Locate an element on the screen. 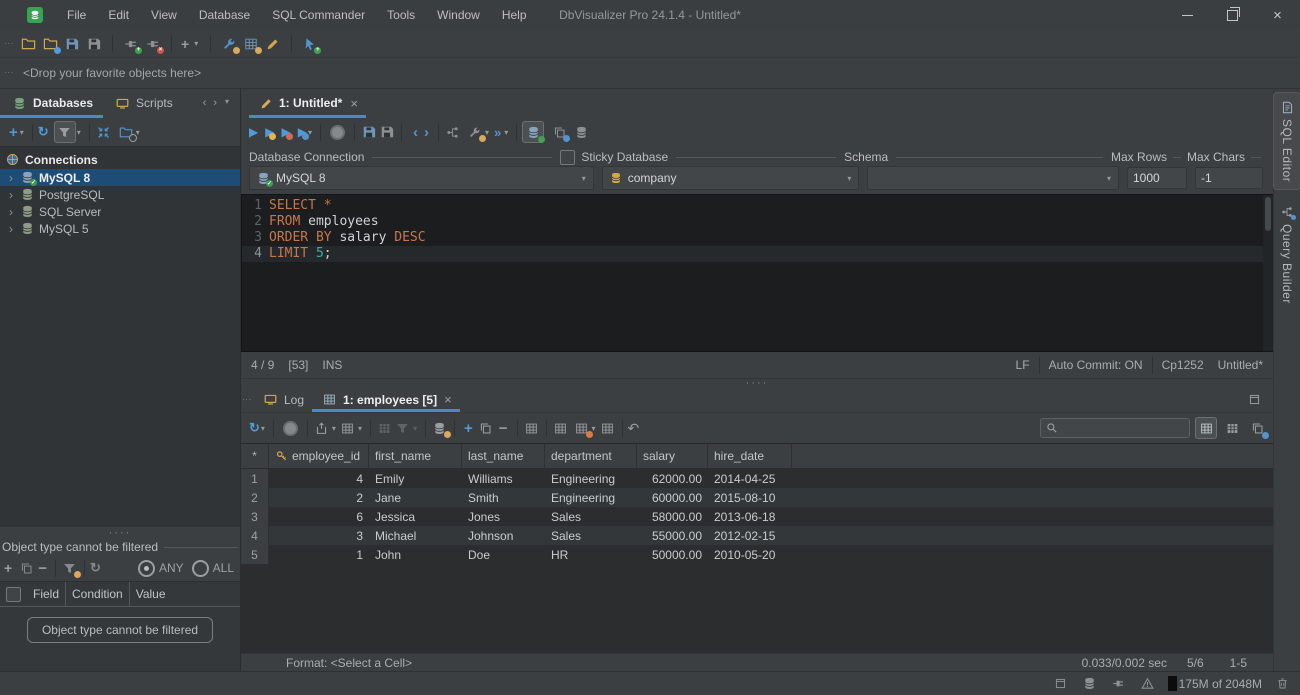  table-cell: Engineering is located at coordinates (591, 478).